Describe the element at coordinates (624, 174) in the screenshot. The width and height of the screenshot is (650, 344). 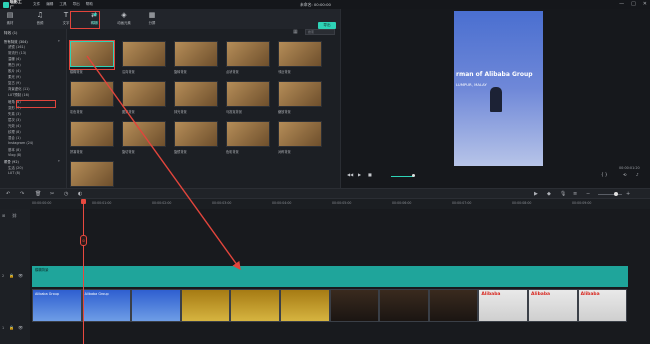
I see `snapshot-icon: ⟲` at that location.